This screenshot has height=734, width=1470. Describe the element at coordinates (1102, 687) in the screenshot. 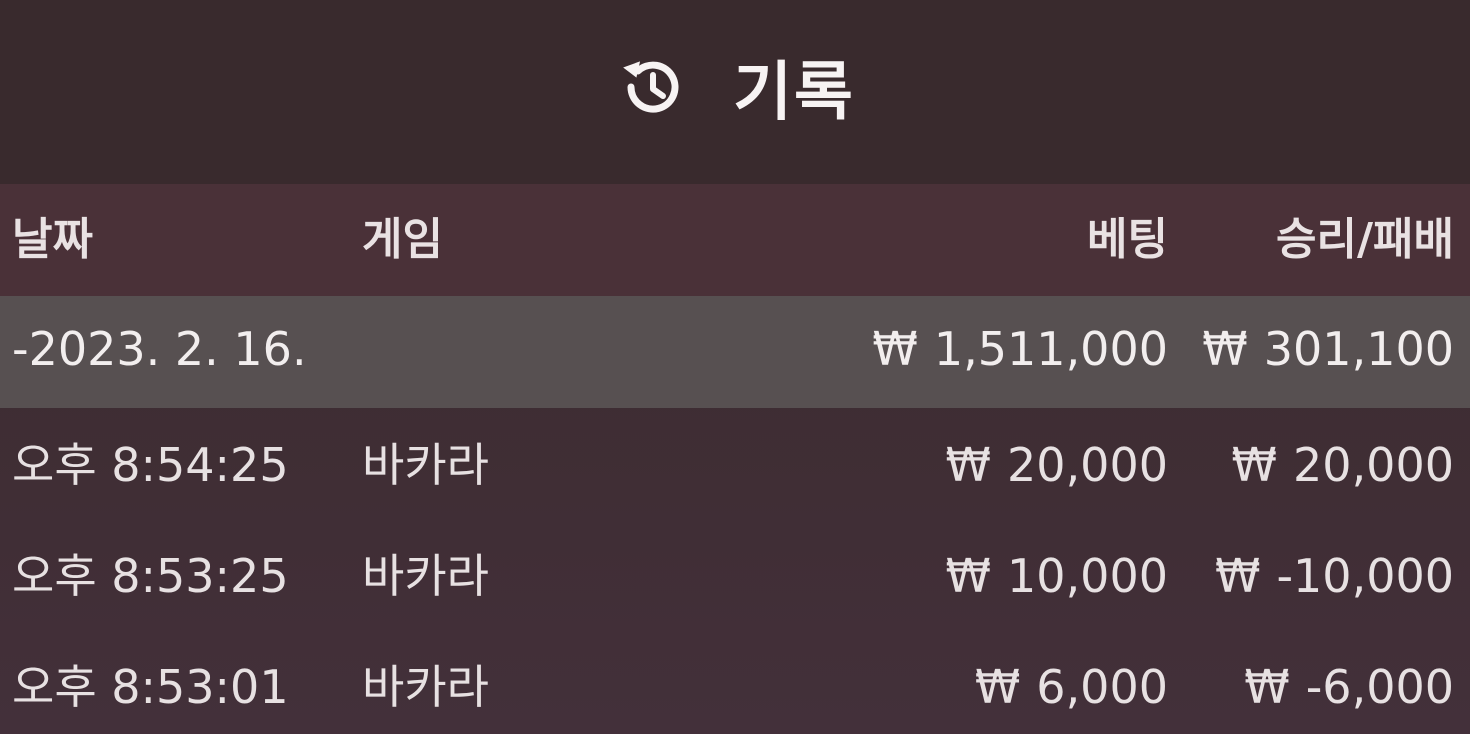

I see `row-bet-amount: 6,000` at that location.